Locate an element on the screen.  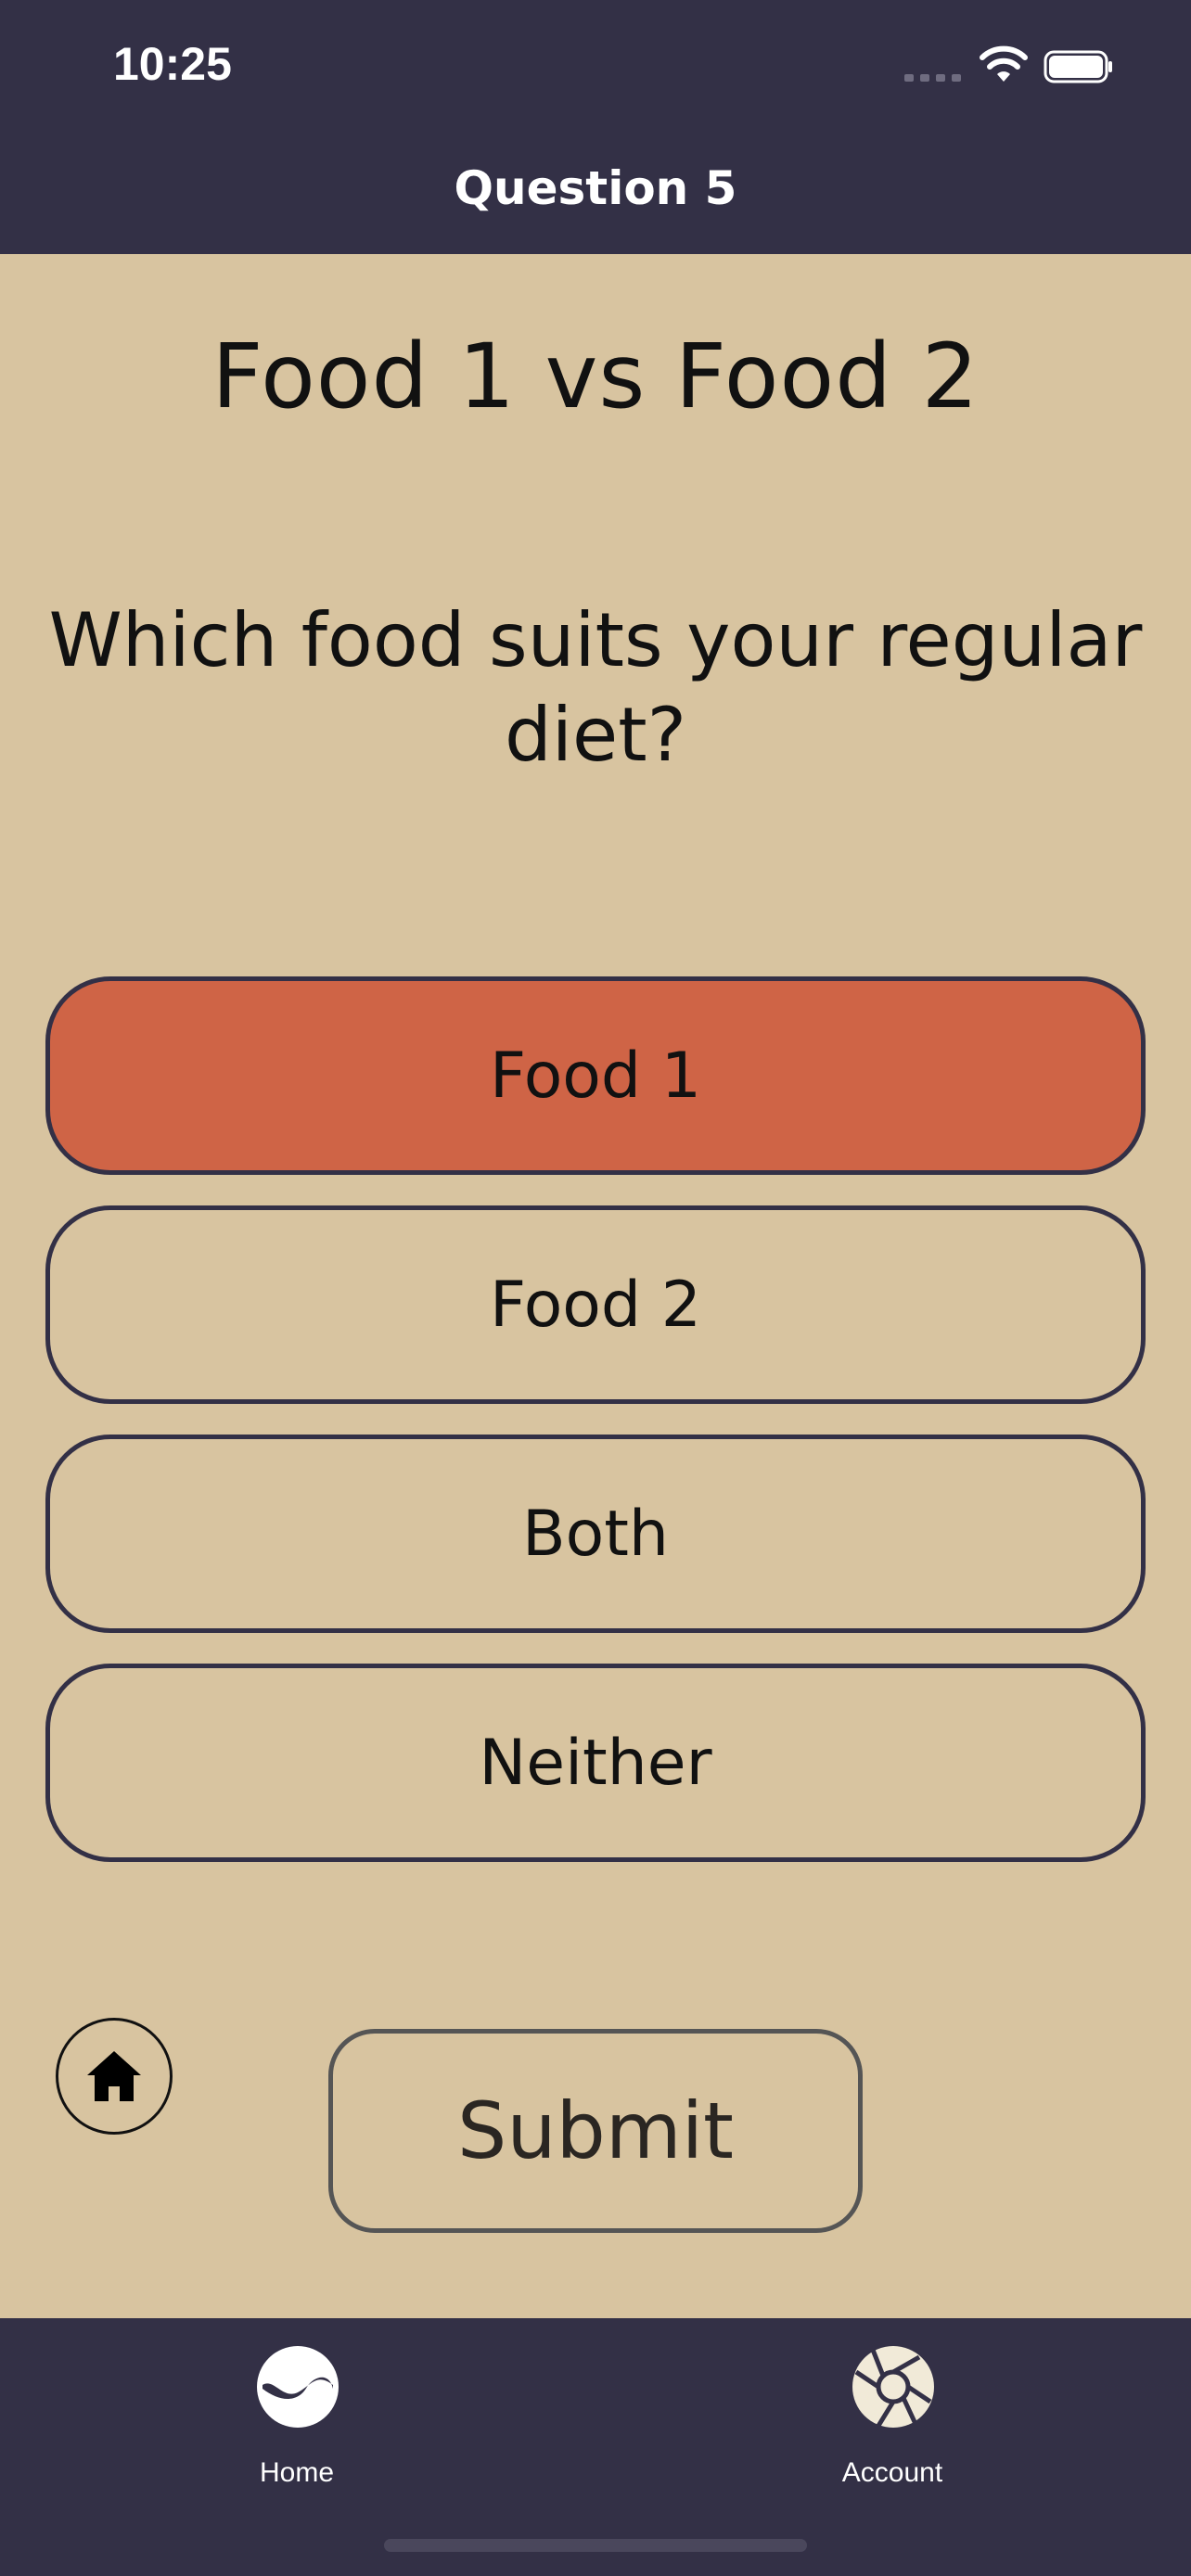
nav-title: Question 5 is located at coordinates (595, 188).